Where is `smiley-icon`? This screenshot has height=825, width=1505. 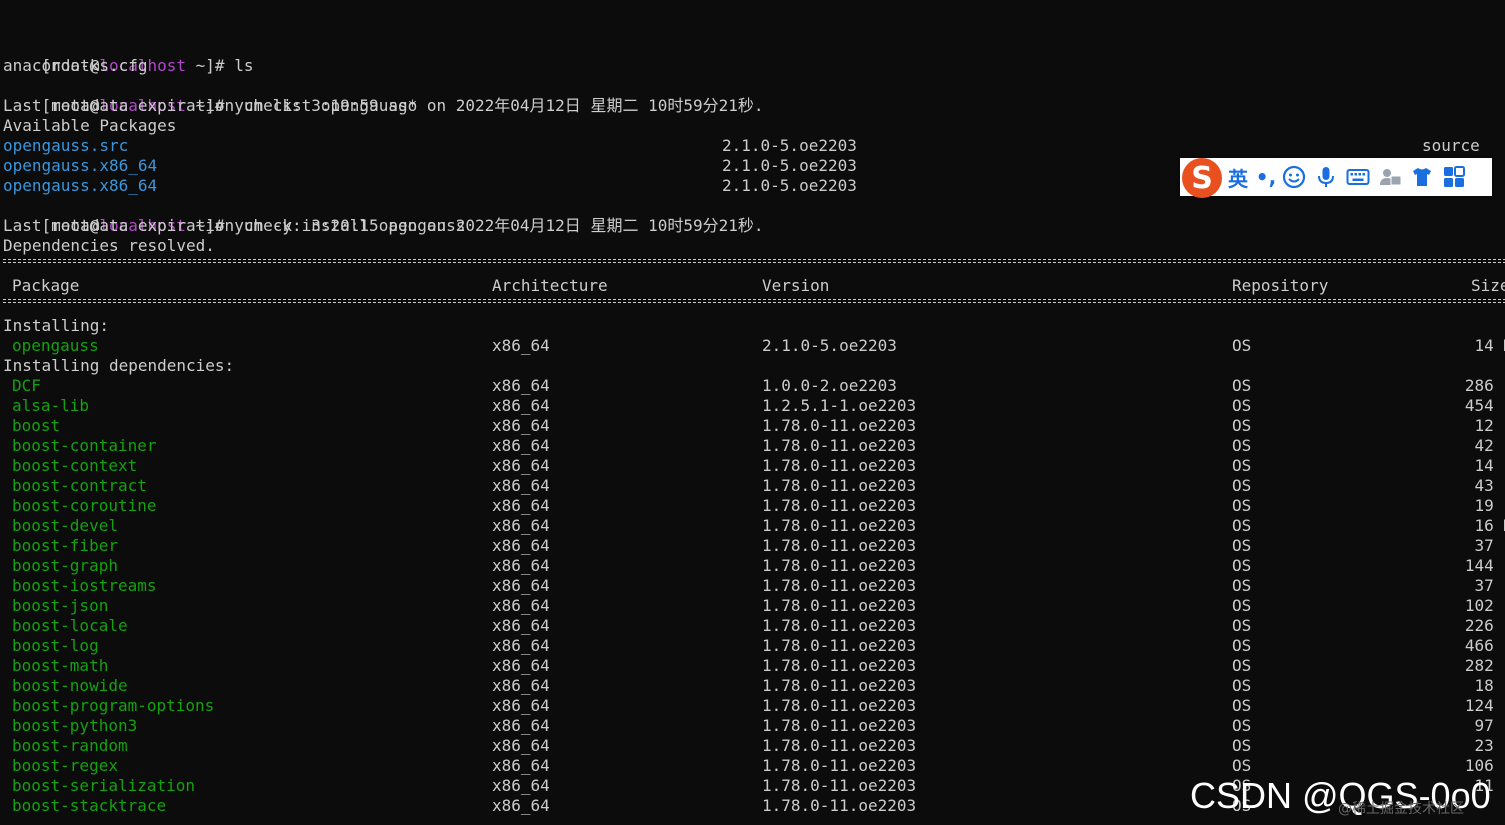 smiley-icon is located at coordinates (1294, 177).